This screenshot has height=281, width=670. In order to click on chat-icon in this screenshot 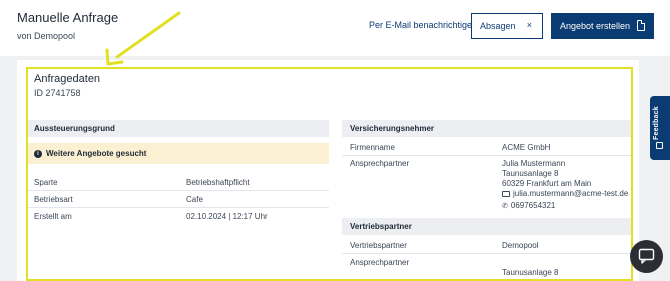, I will do `click(646, 256)`.